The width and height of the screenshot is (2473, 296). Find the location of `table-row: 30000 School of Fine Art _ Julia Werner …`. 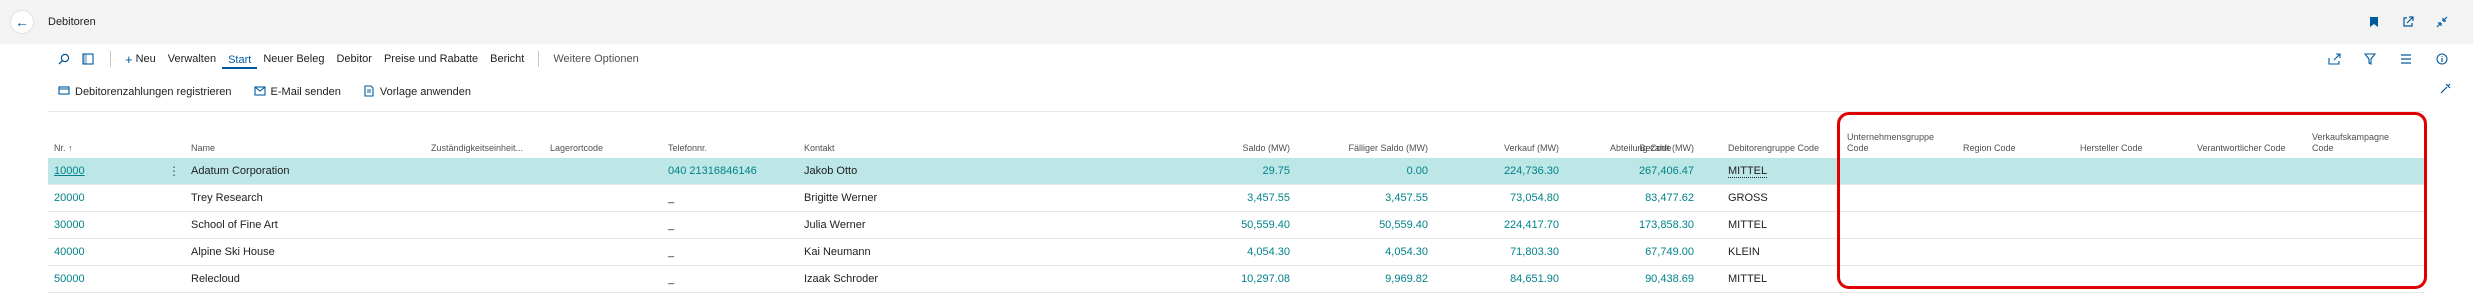

table-row: 30000 School of Fine Art _ Julia Werner … is located at coordinates (1236, 225).